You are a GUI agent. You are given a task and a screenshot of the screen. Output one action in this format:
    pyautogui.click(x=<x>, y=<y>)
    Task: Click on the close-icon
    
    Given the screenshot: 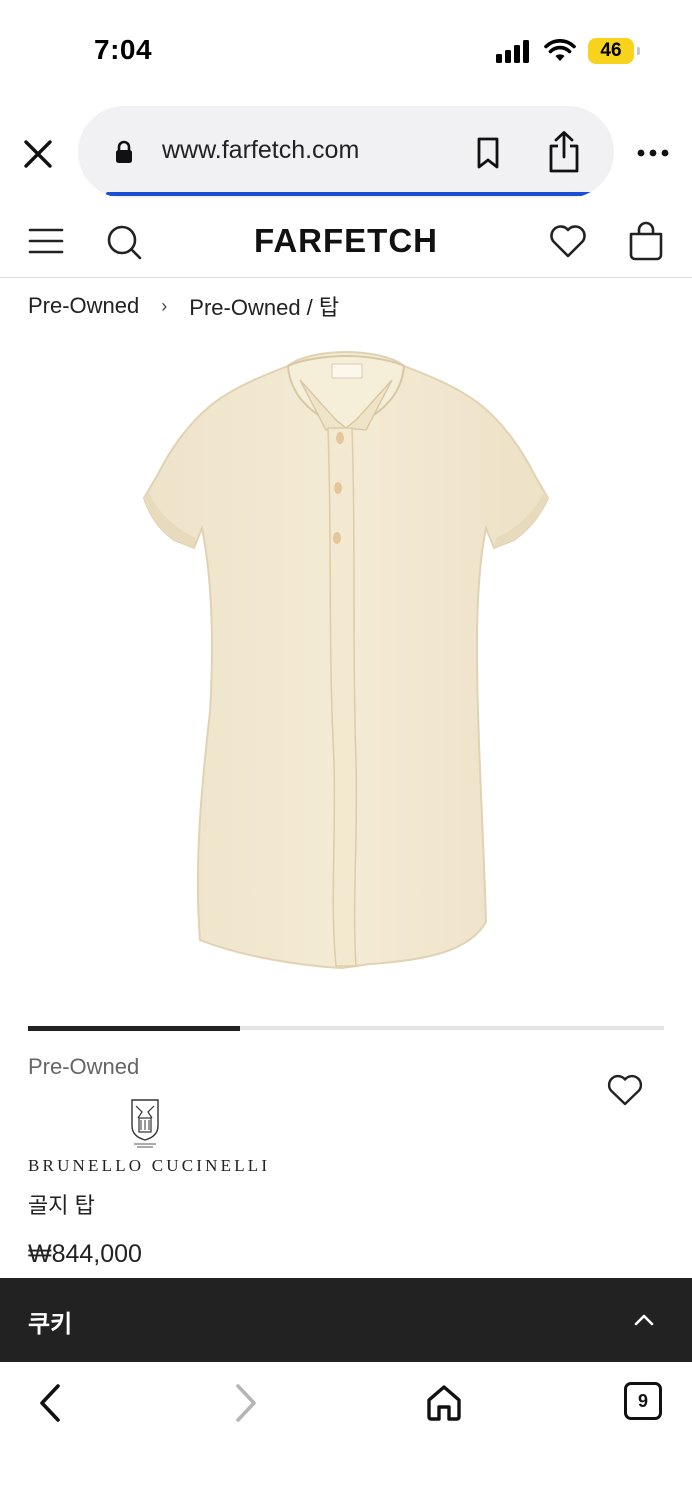 What is the action you would take?
    pyautogui.click(x=38, y=154)
    